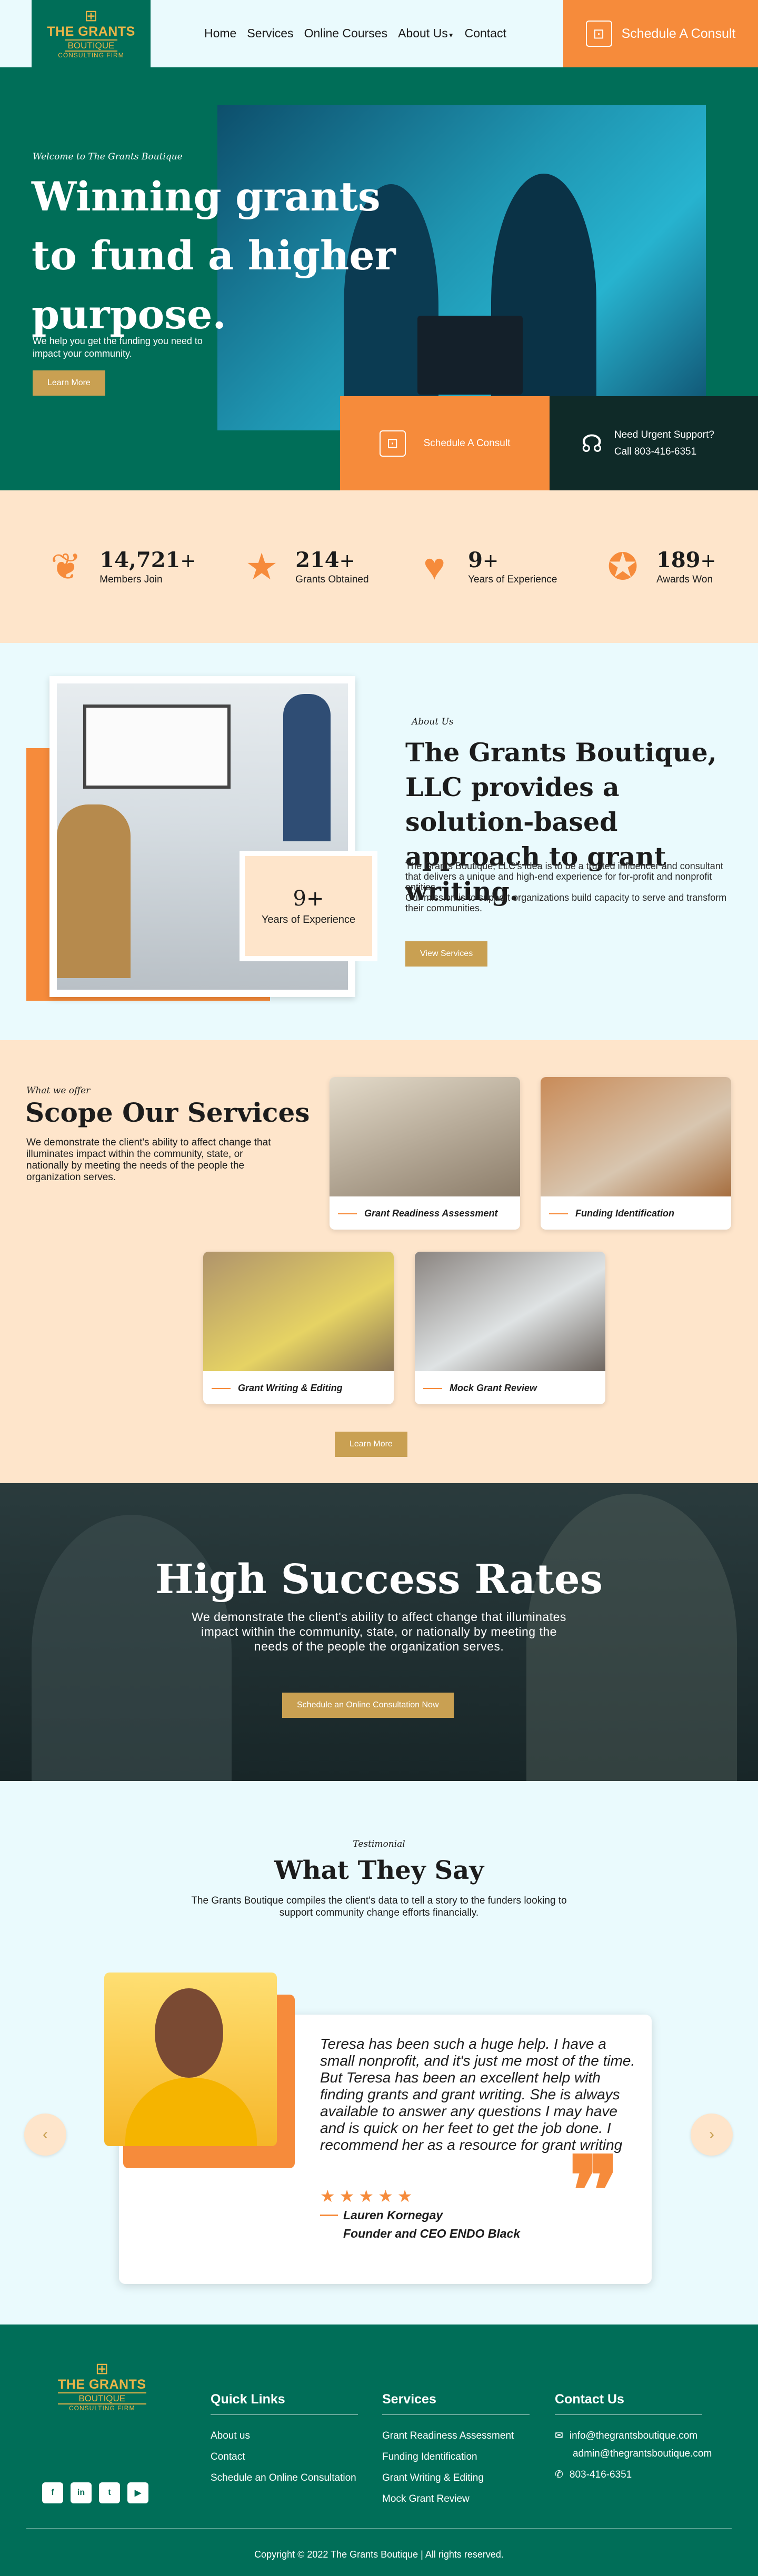 Image resolution: width=758 pixels, height=2576 pixels. I want to click on hero-consult-label: Schedule A Consult, so click(467, 443).